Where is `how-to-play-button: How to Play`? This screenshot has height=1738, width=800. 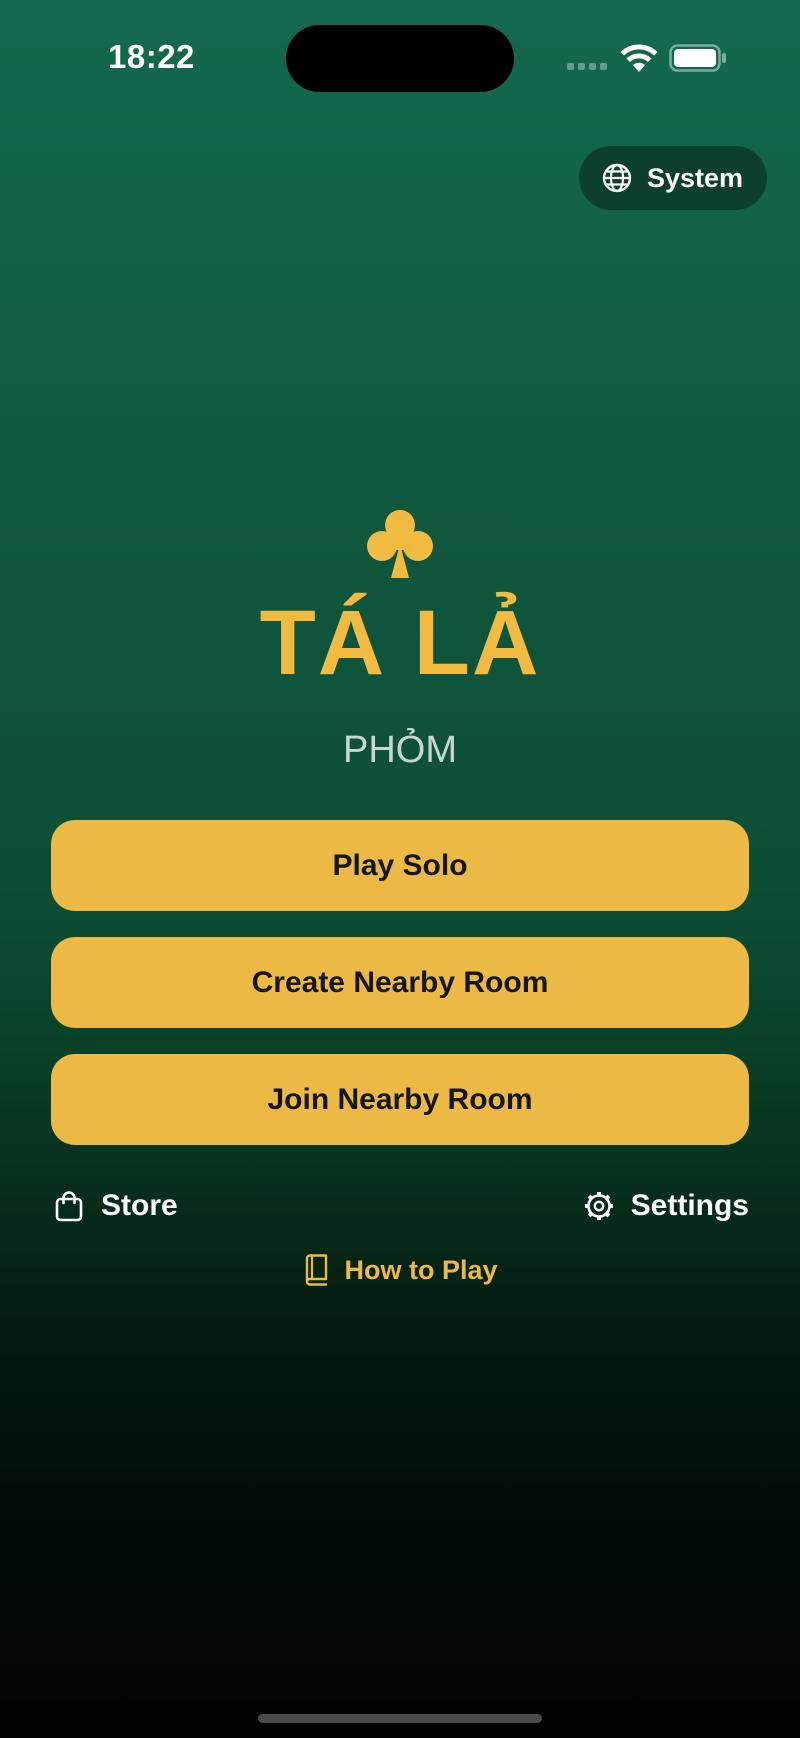 how-to-play-button: How to Play is located at coordinates (400, 1270).